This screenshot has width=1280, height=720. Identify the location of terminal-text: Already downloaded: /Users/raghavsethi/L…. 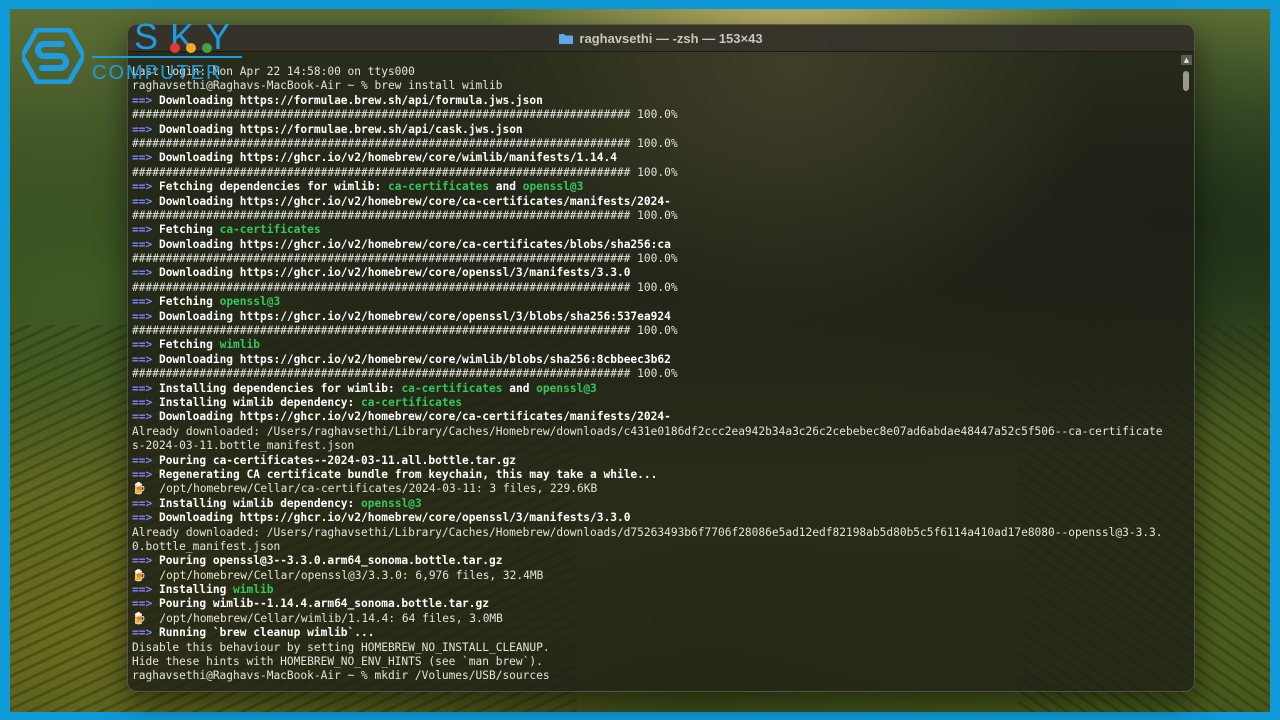
(647, 532).